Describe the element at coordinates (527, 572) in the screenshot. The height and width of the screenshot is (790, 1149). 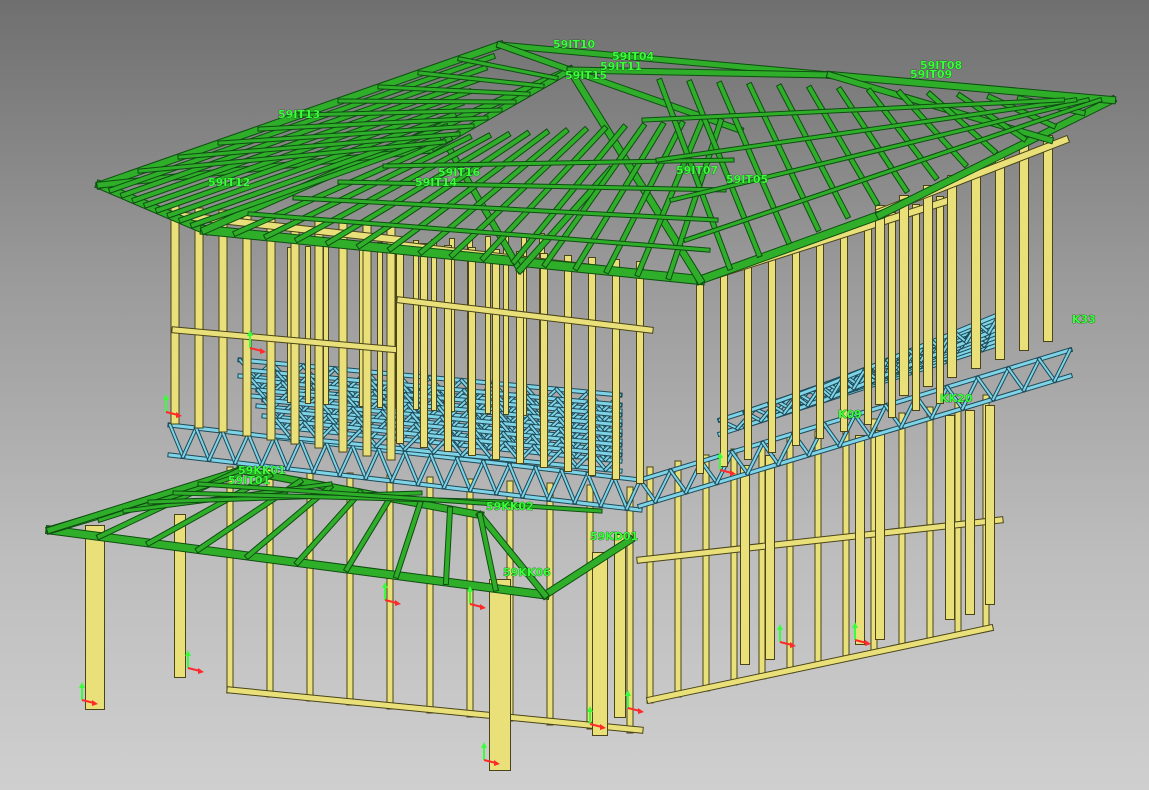
I see `label-59kk06: 59KK06` at that location.